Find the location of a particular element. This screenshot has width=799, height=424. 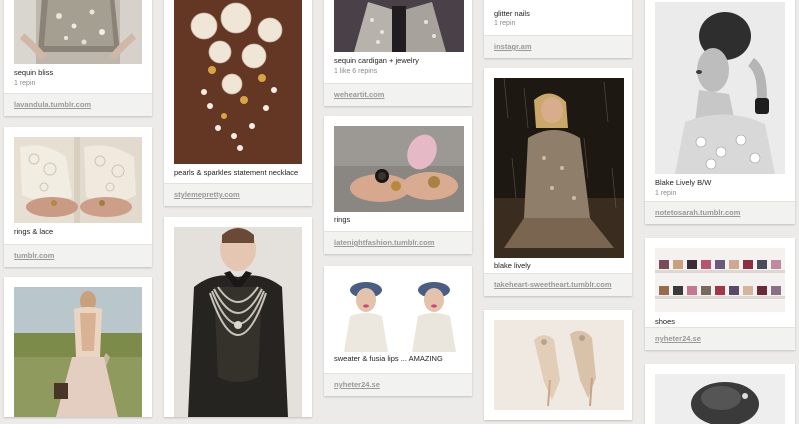

pin-footer: latenightfashion.tumblr.com is located at coordinates (398, 242).